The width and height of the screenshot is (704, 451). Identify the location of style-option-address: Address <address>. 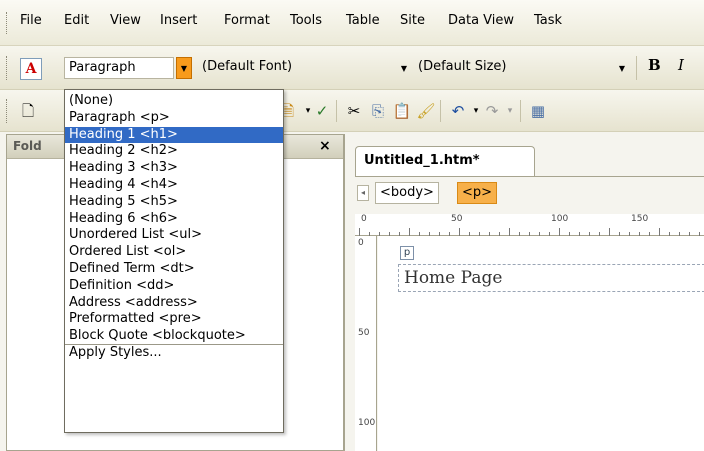
(174, 303).